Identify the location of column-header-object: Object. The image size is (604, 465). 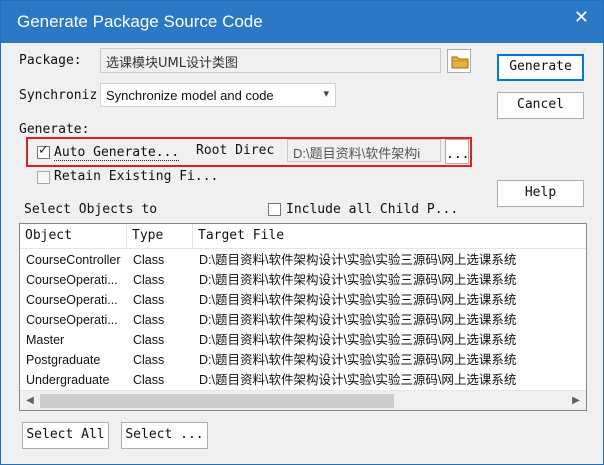
(73, 236).